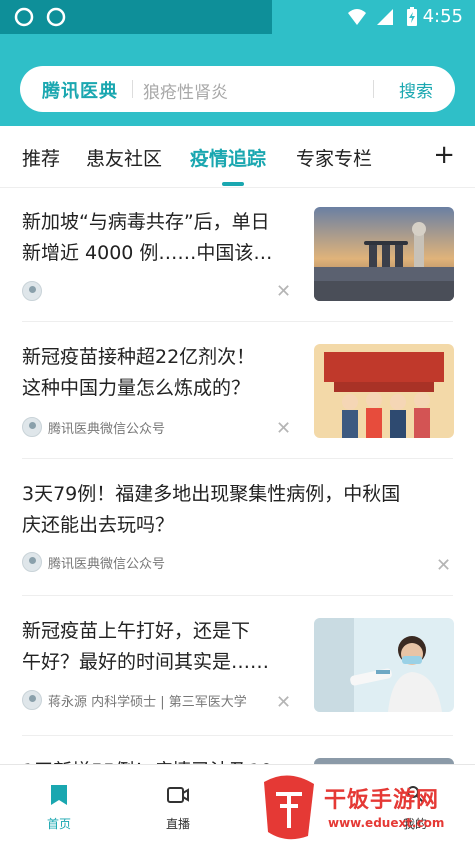 The height and width of the screenshot is (844, 475). What do you see at coordinates (124, 157) in the screenshot?
I see `tab-community: 患友社区` at bounding box center [124, 157].